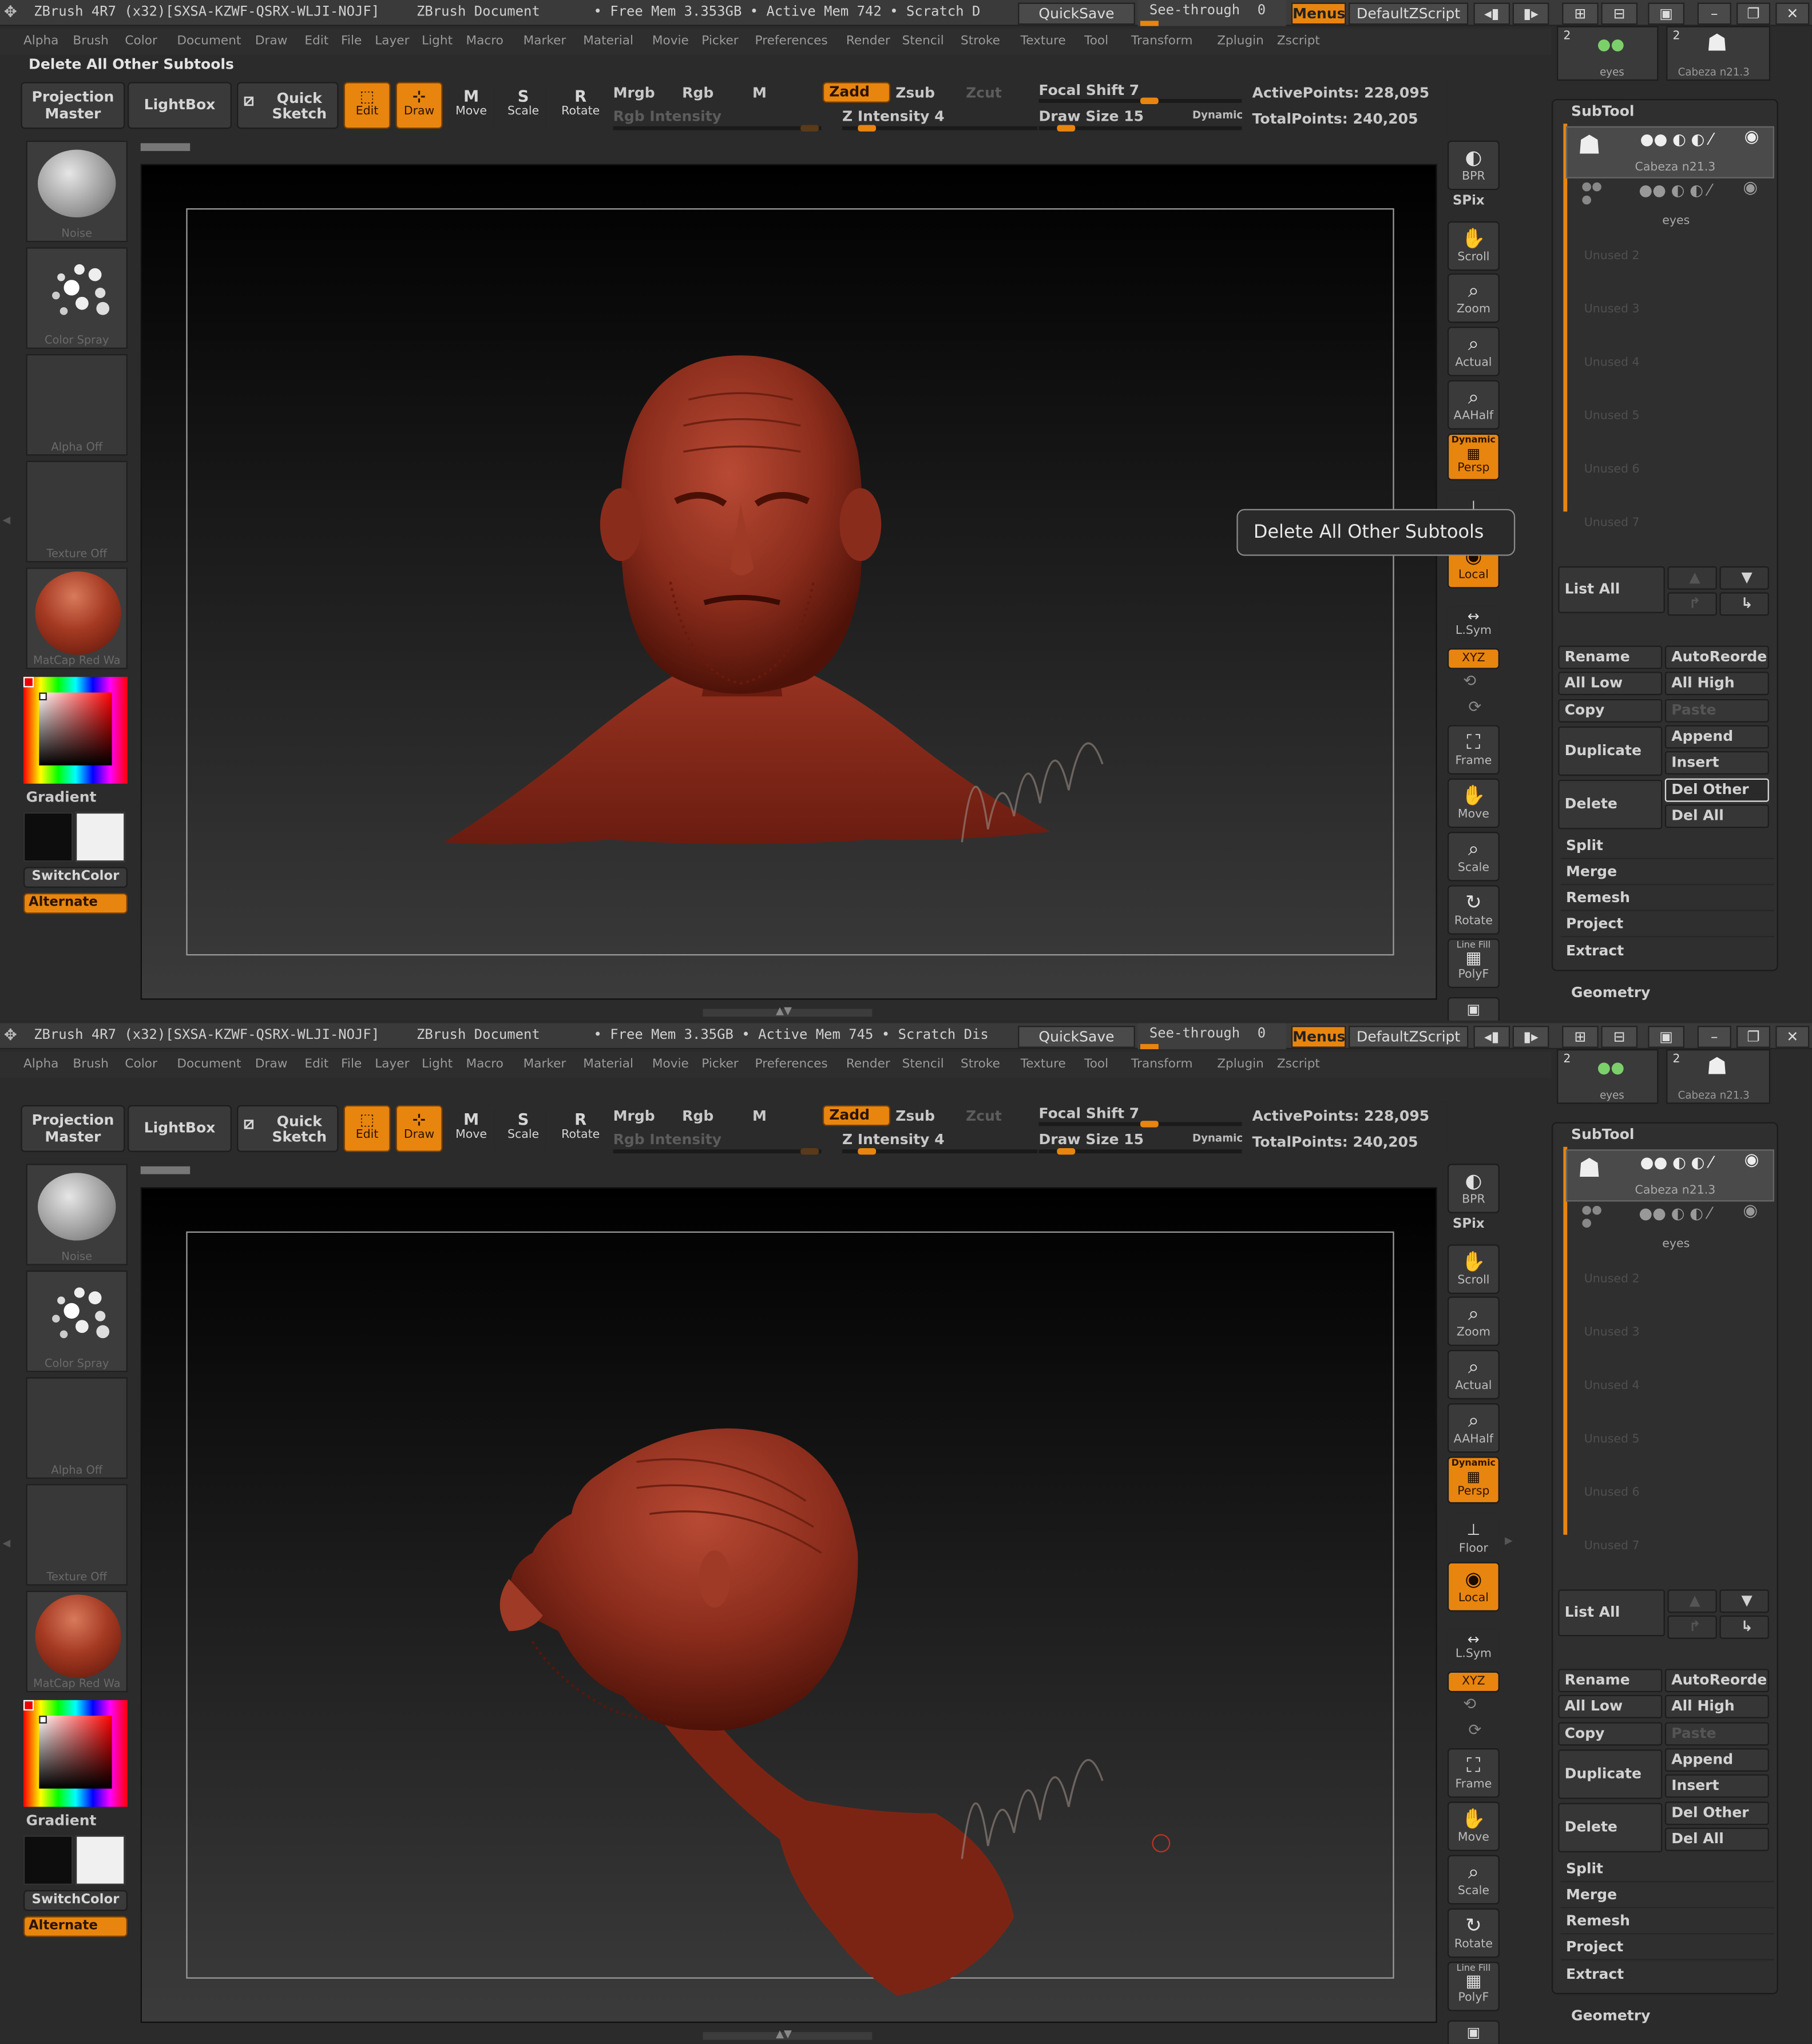 This screenshot has height=2044, width=1812. What do you see at coordinates (1716, 1706) in the screenshot?
I see `all-high-button: All High` at bounding box center [1716, 1706].